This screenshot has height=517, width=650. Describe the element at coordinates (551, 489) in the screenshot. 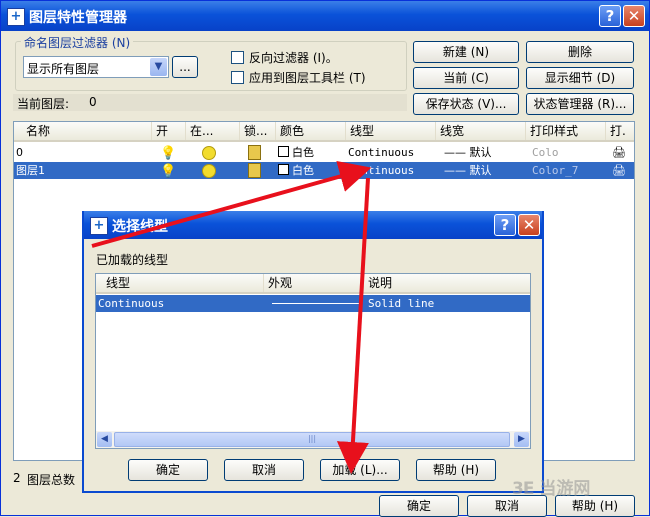

I see `watermark-logo: 3E 当游网` at that location.